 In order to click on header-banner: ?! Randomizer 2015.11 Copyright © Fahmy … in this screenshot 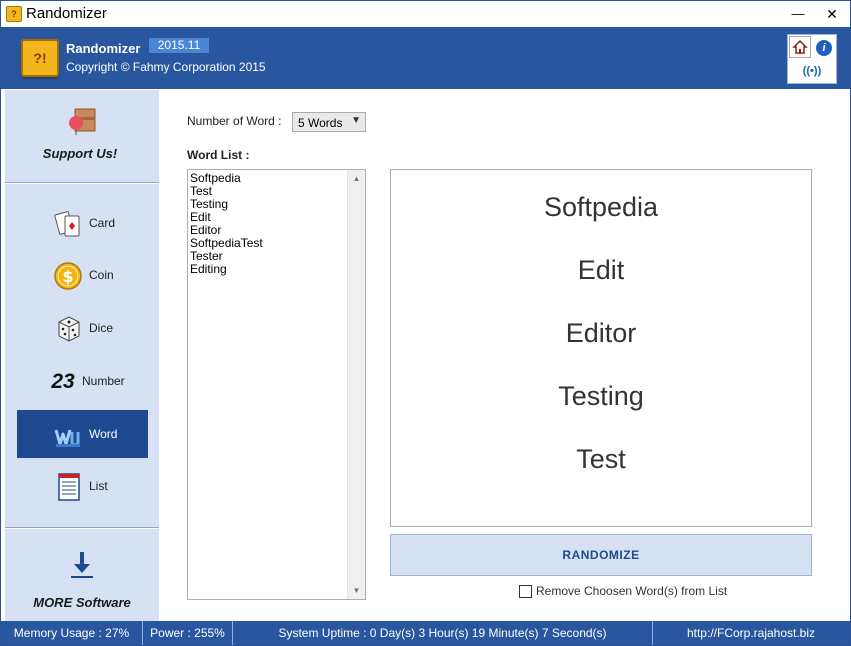, I will do `click(425, 58)`.